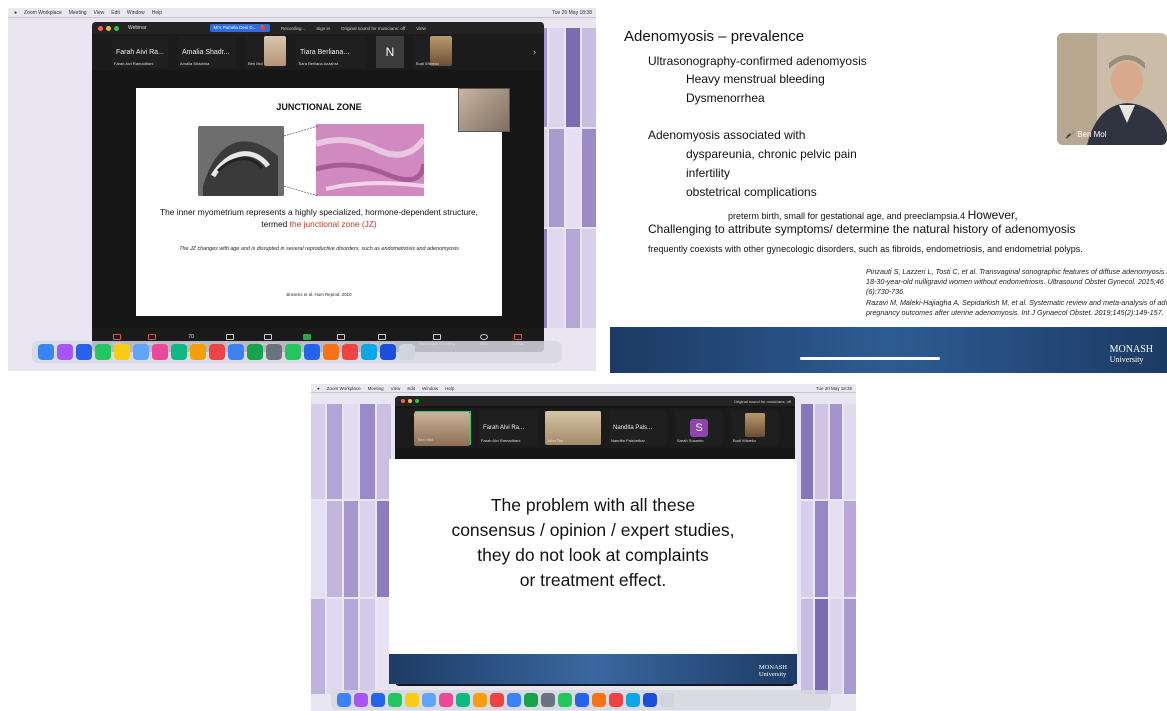 This screenshot has height=711, width=1167. I want to click on speaker-name: 🎤 Ben Mol, so click(1086, 134).